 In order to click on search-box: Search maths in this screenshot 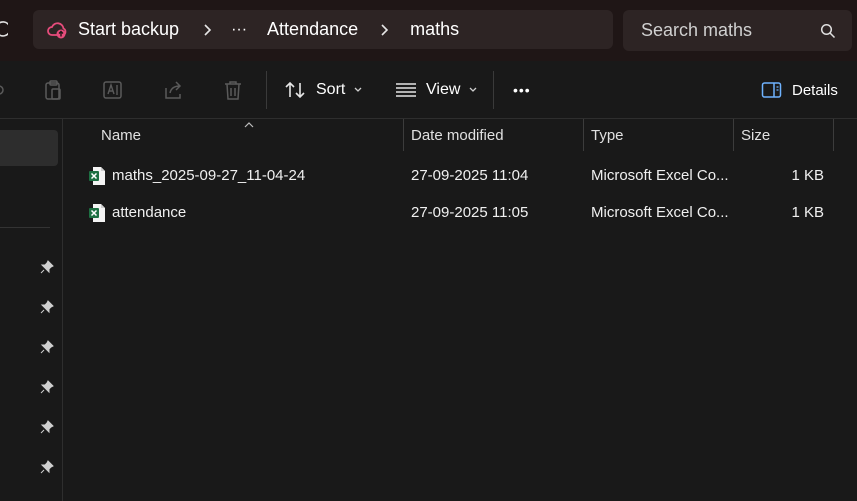, I will do `click(737, 30)`.